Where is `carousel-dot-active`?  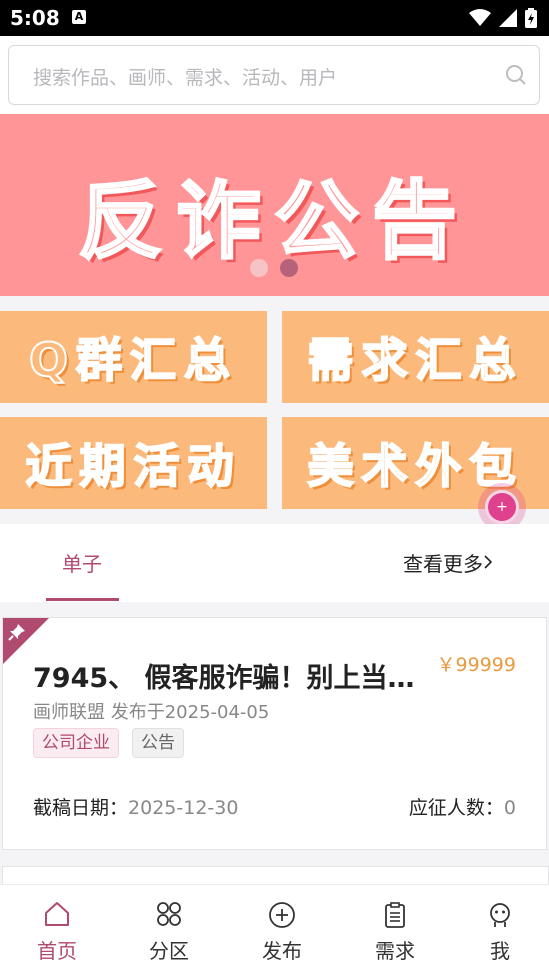 carousel-dot-active is located at coordinates (289, 268).